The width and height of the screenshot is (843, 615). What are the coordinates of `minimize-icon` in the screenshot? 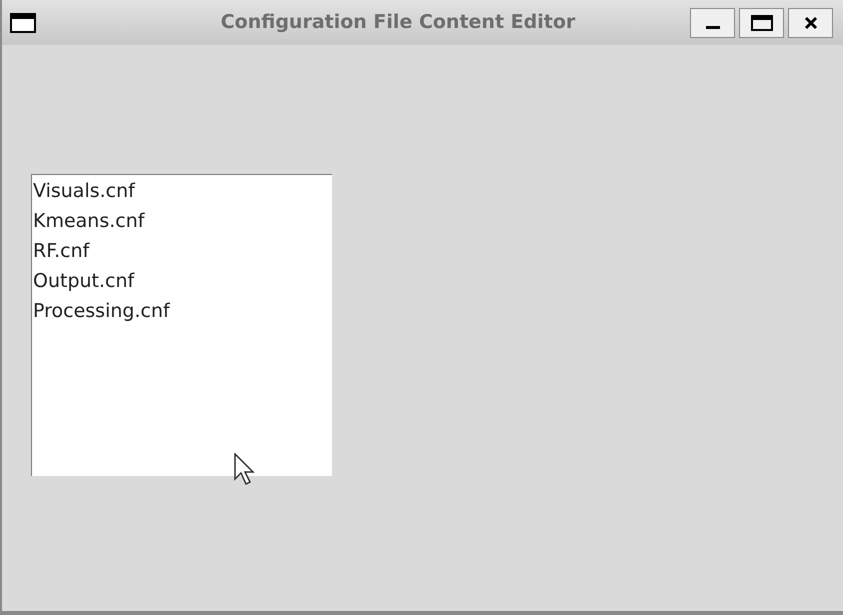 It's located at (713, 27).